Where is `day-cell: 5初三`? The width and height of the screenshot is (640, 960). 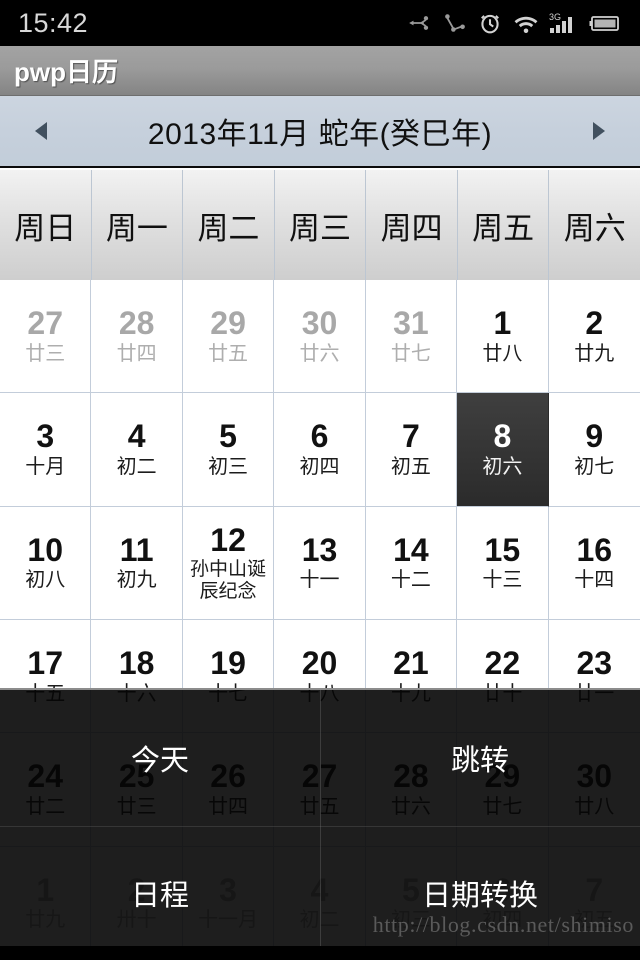
day-cell: 5初三 is located at coordinates (228, 450).